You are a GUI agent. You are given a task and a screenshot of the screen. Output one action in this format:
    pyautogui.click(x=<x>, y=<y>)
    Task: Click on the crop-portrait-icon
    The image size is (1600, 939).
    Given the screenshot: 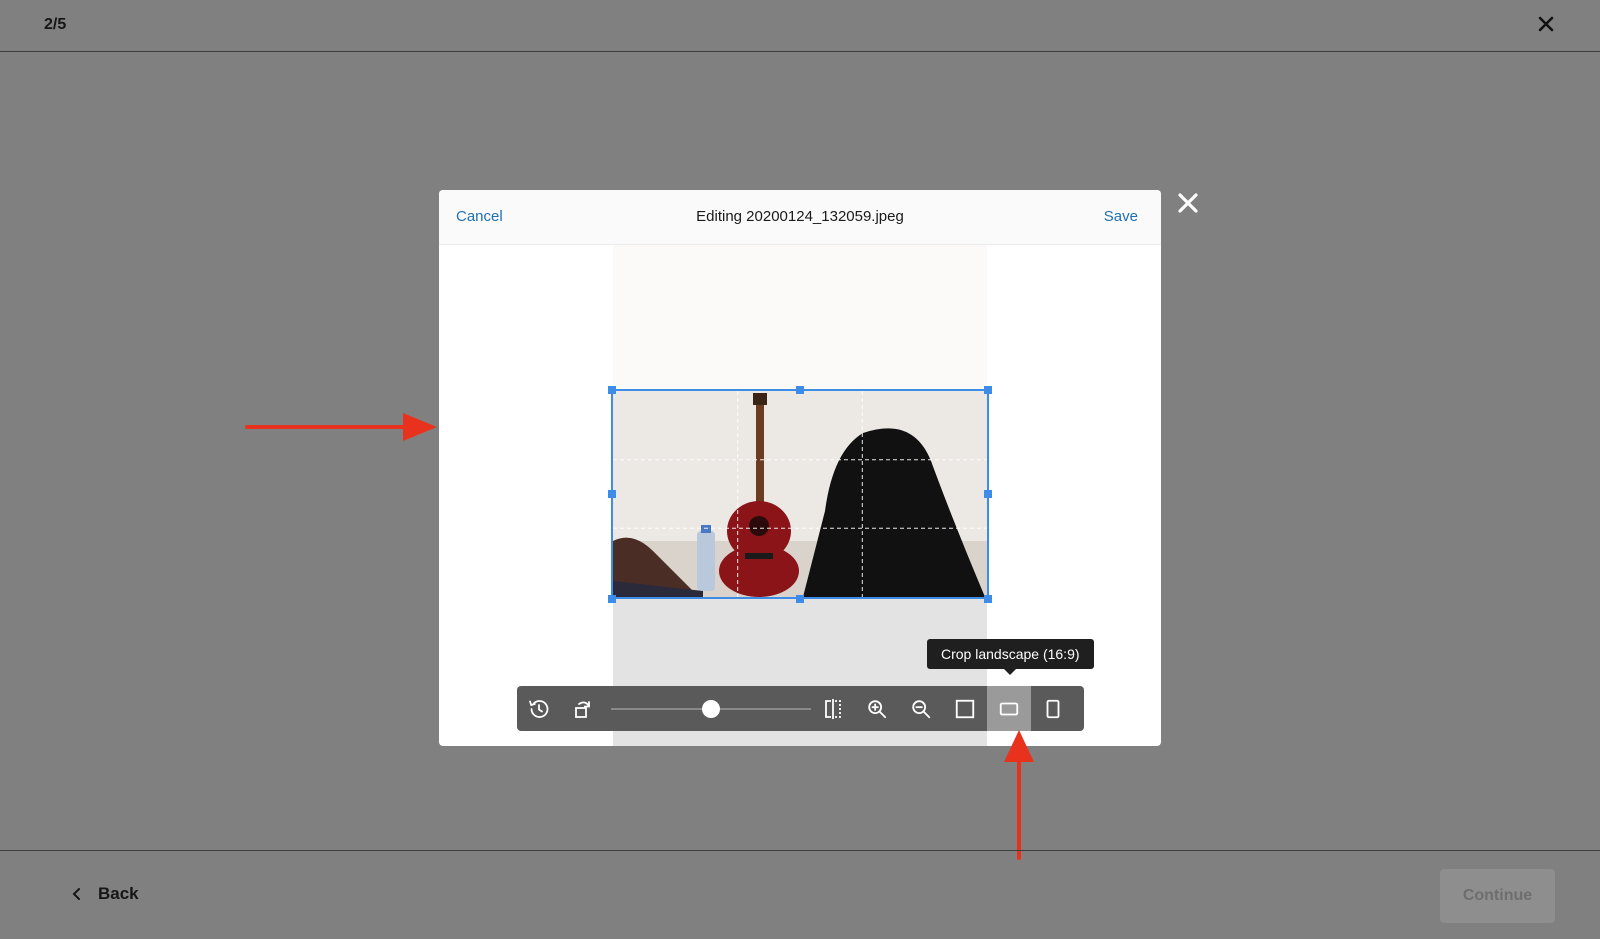 What is the action you would take?
    pyautogui.click(x=1053, y=708)
    